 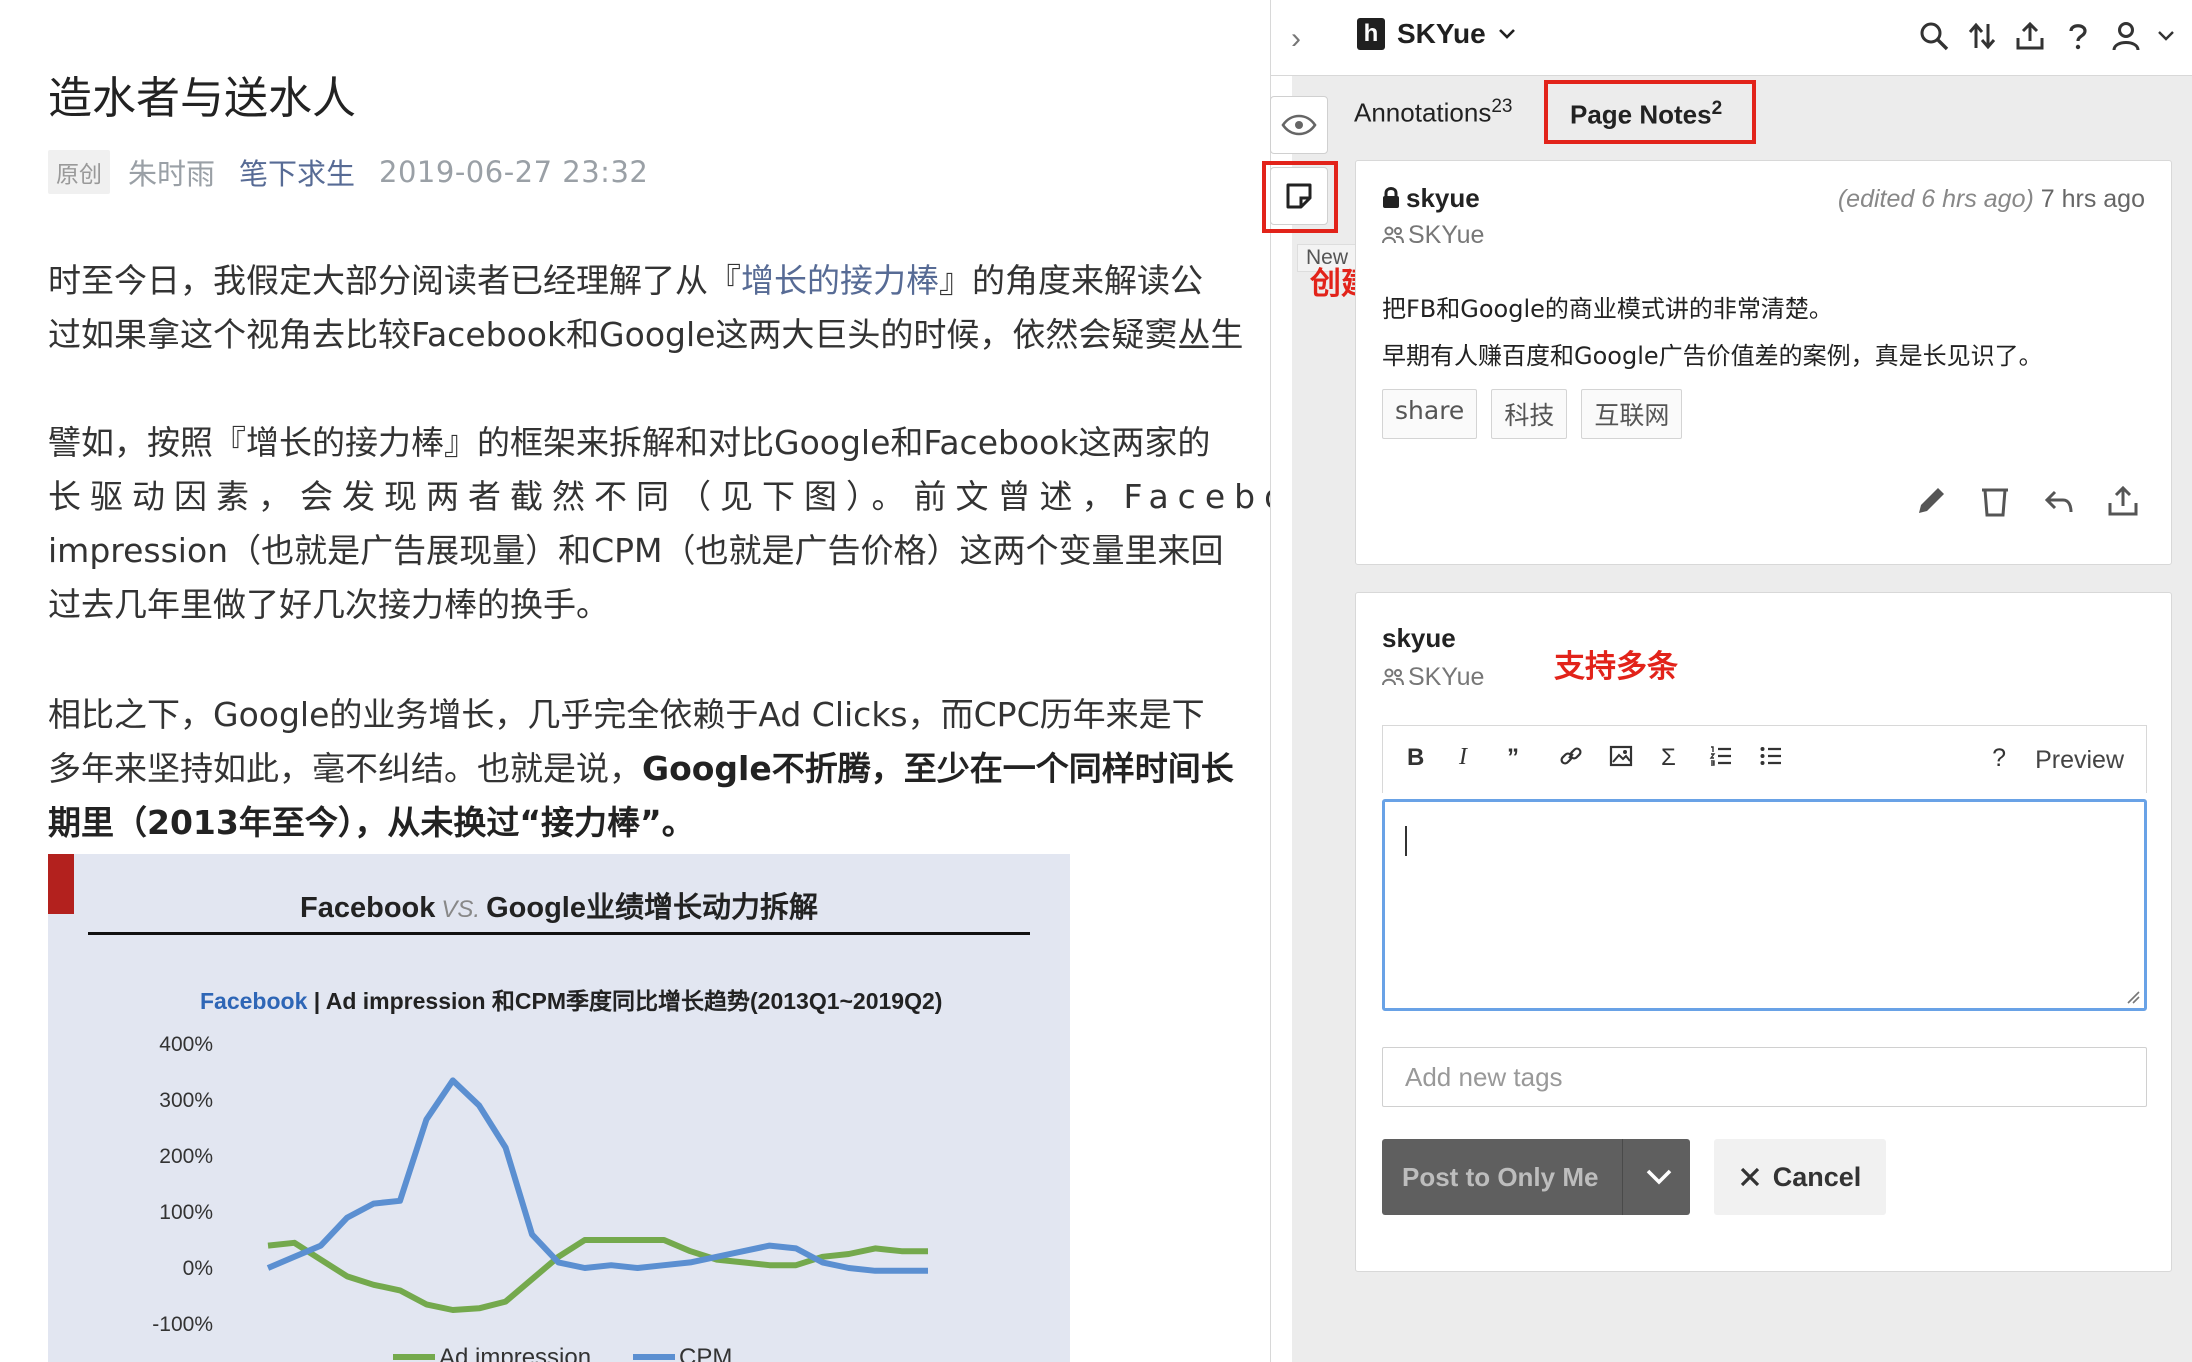 What do you see at coordinates (202, 98) in the screenshot?
I see `article-title: 造水者与送水人` at bounding box center [202, 98].